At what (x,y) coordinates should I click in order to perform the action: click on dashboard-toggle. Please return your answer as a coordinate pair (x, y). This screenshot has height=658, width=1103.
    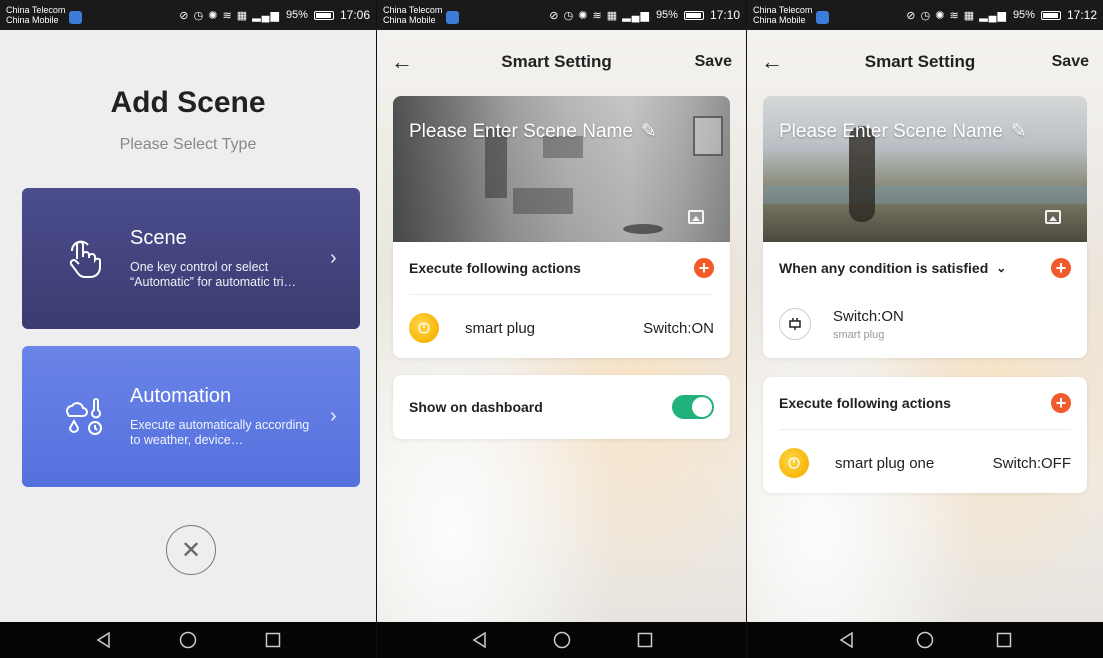
    Looking at the image, I should click on (693, 407).